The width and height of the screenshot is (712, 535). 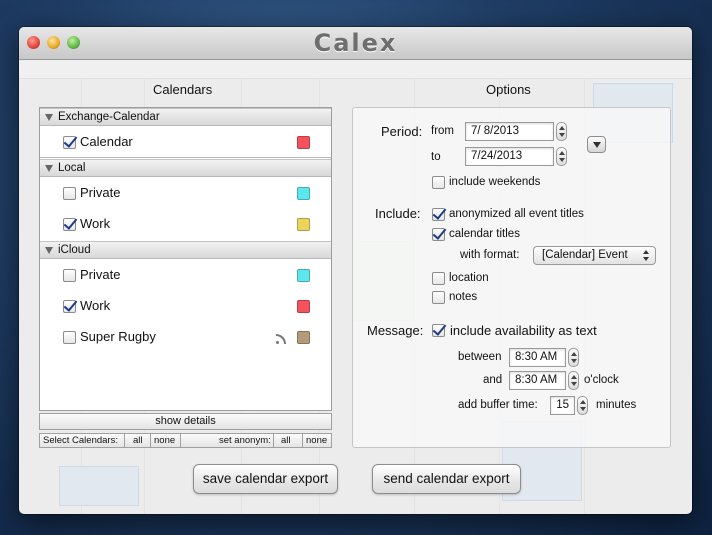 What do you see at coordinates (442, 131) in the screenshot?
I see `from-label: from` at bounding box center [442, 131].